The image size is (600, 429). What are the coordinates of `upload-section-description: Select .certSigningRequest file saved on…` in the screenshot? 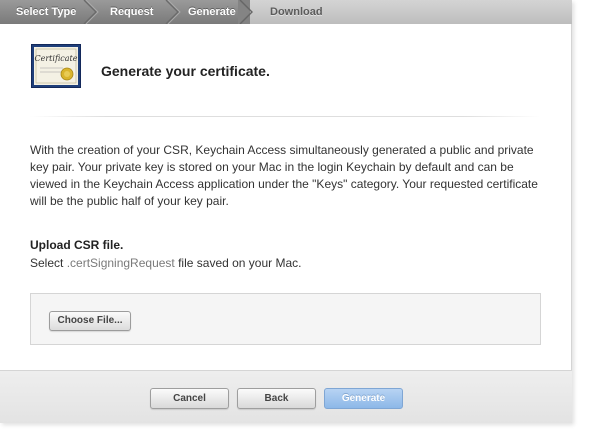 It's located at (166, 263).